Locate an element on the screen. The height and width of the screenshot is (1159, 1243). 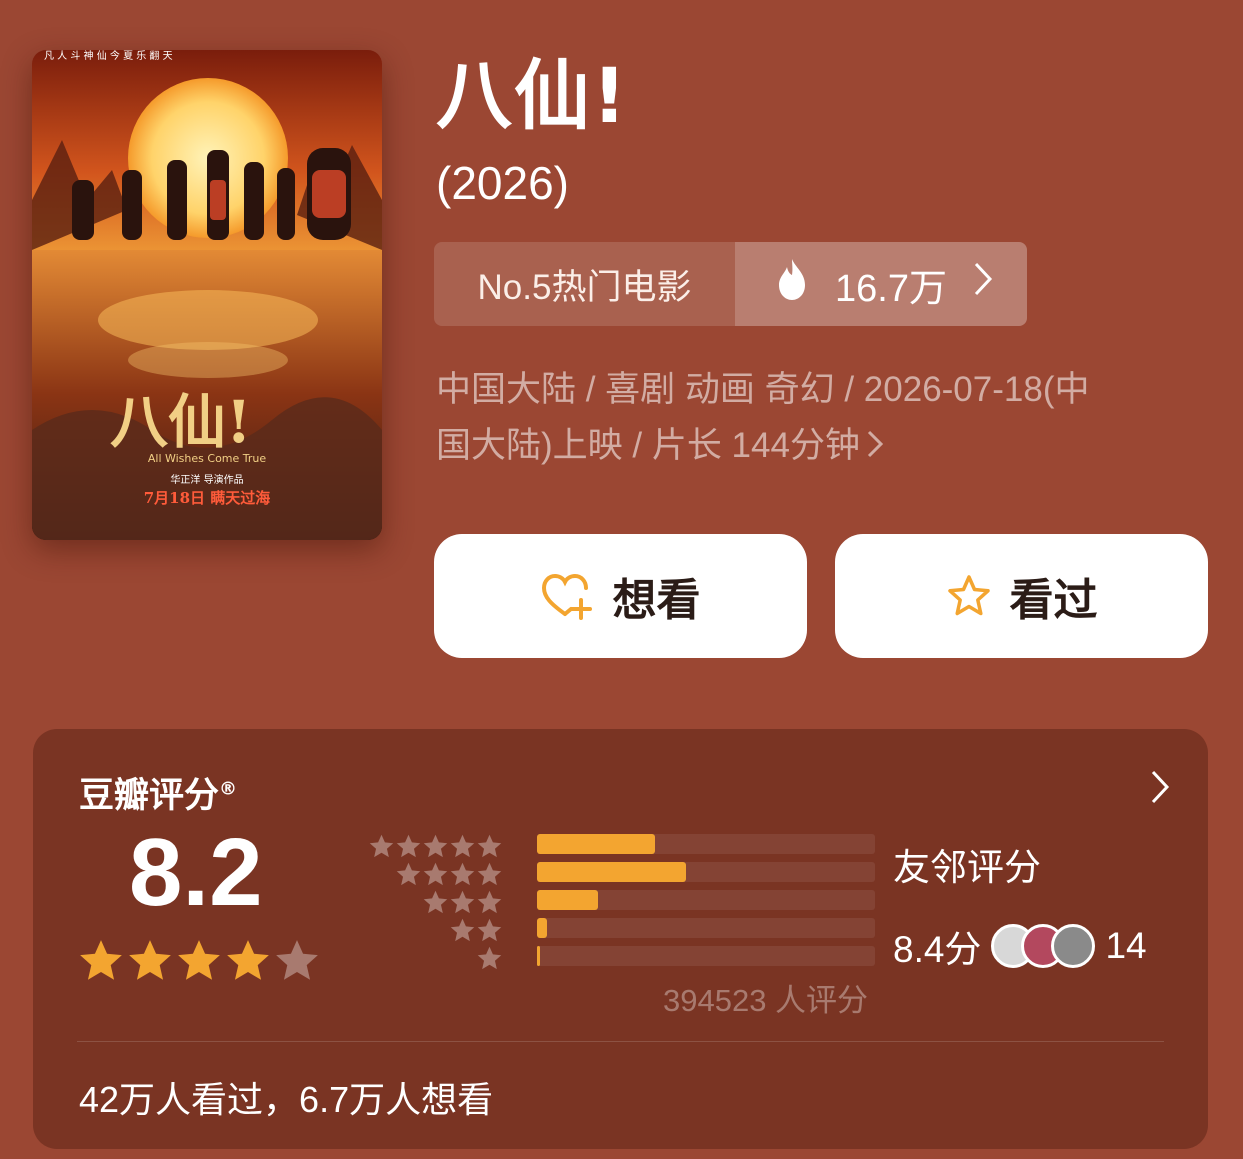
want-to-watch-label: 想看 is located at coordinates (656, 600).